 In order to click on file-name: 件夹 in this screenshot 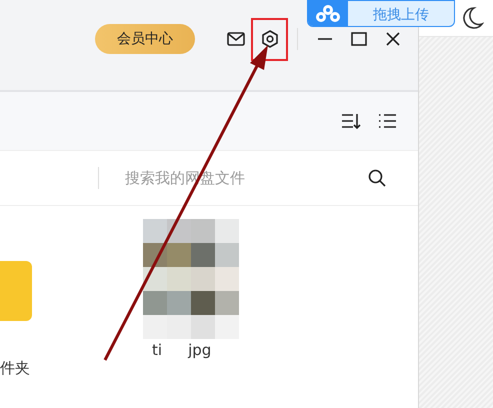, I will do `click(15, 368)`.